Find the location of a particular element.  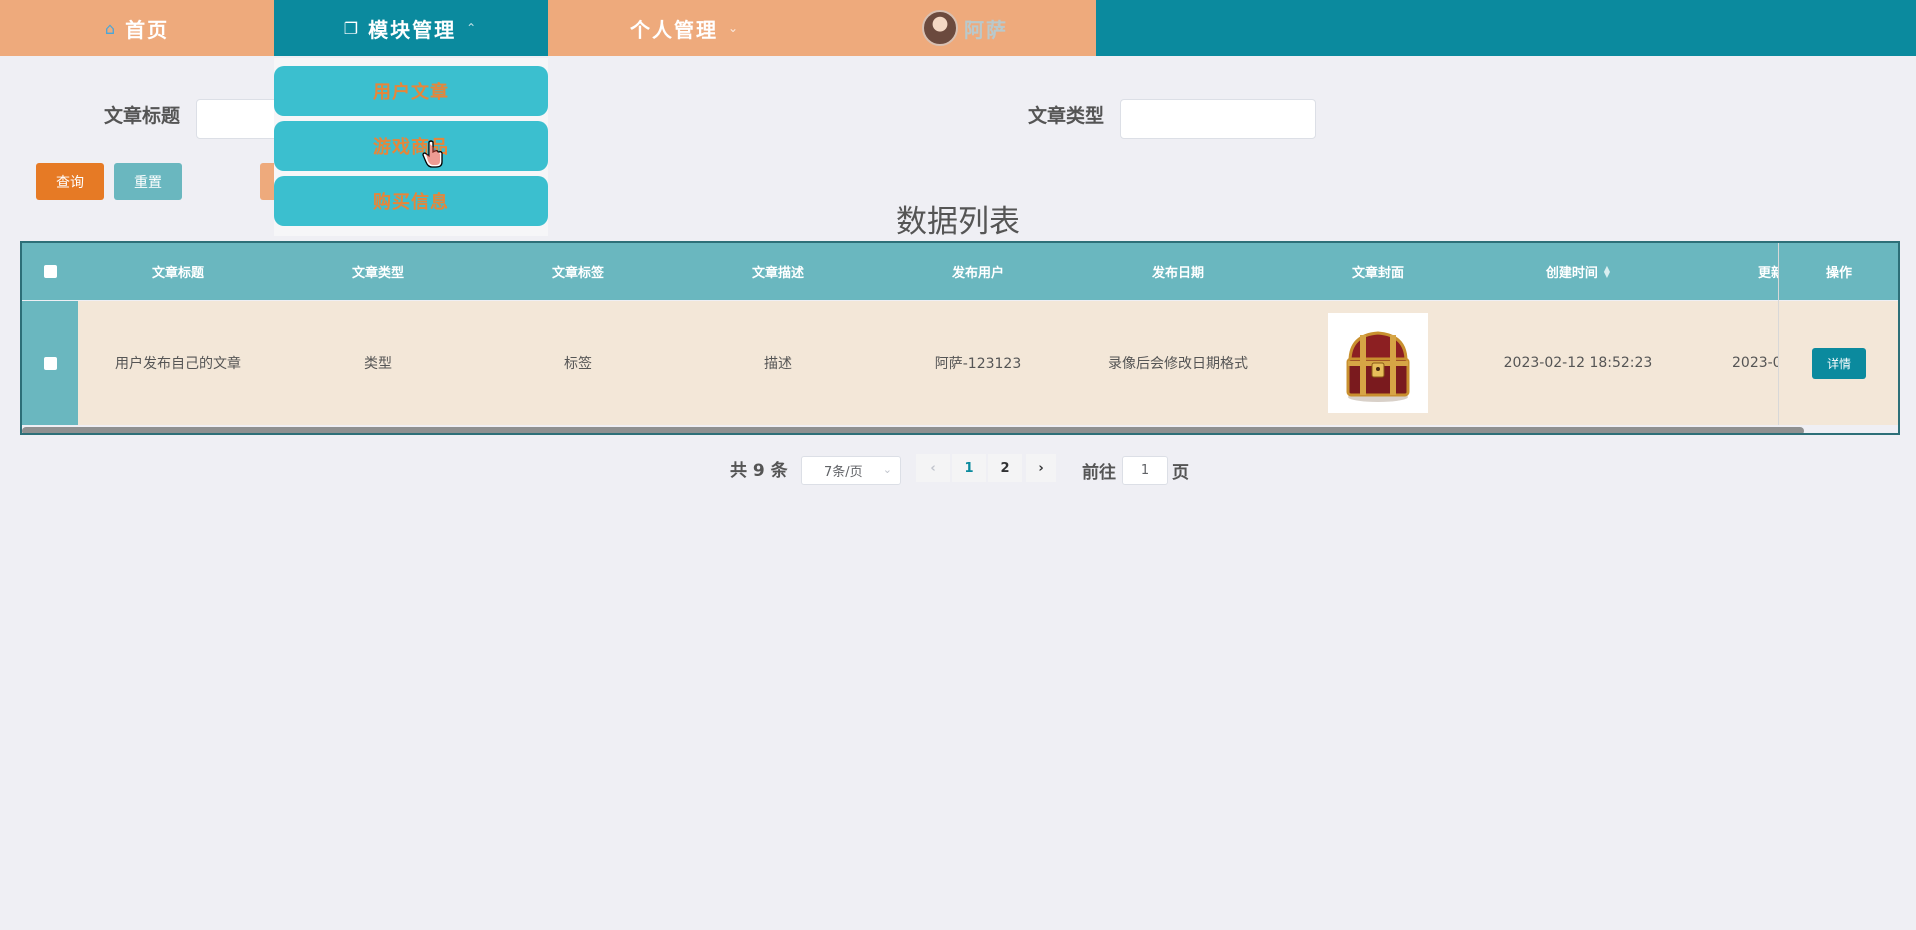

cell-action: 详情 is located at coordinates (1838, 363).